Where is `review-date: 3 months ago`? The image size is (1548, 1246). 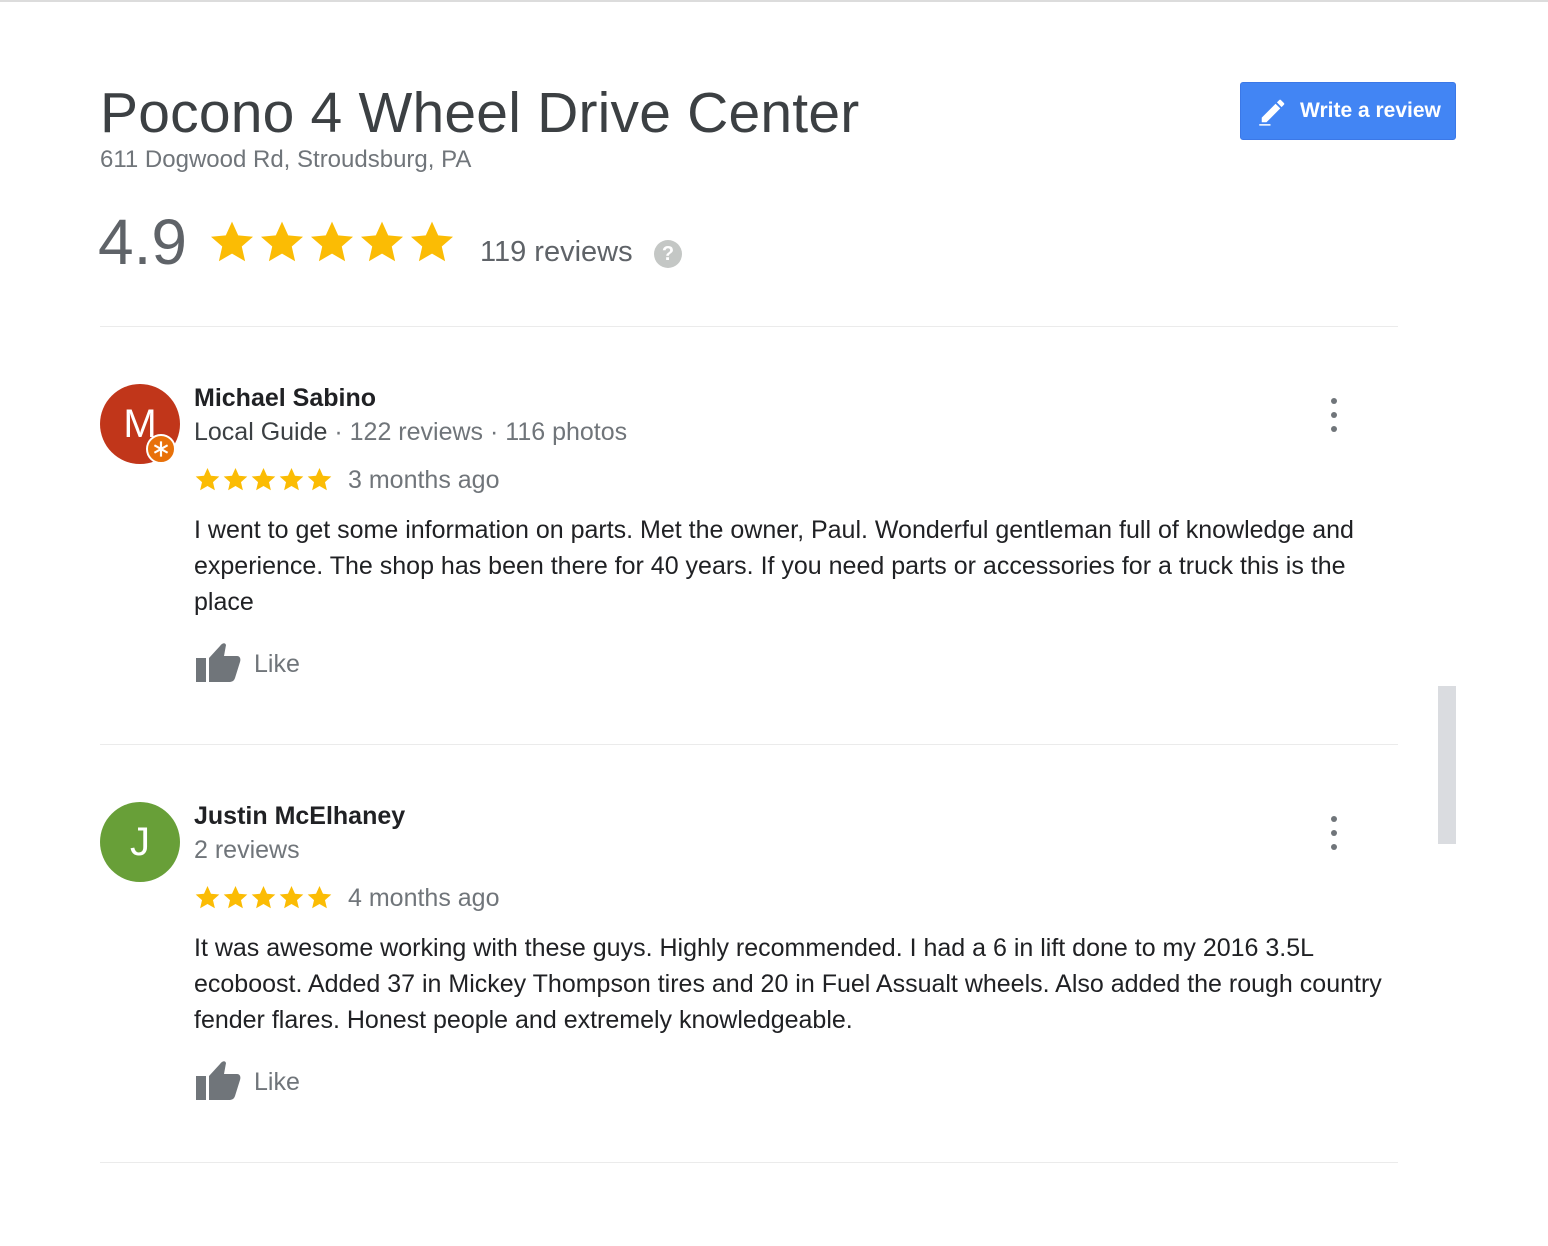 review-date: 3 months ago is located at coordinates (424, 480).